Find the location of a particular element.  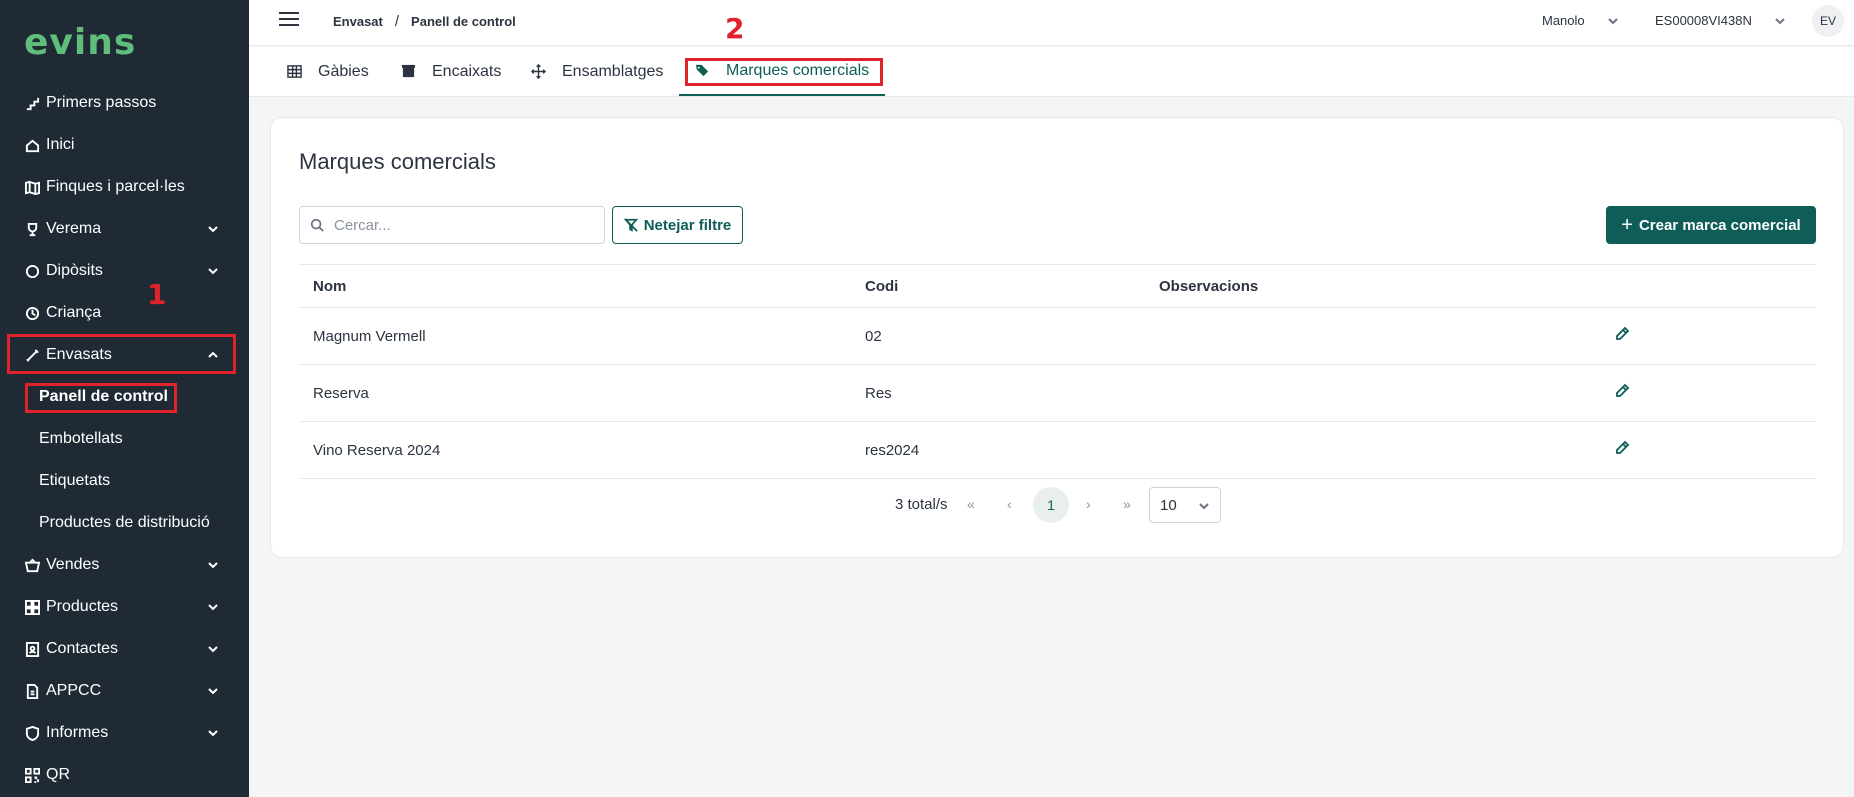

home-icon is located at coordinates (32, 145).